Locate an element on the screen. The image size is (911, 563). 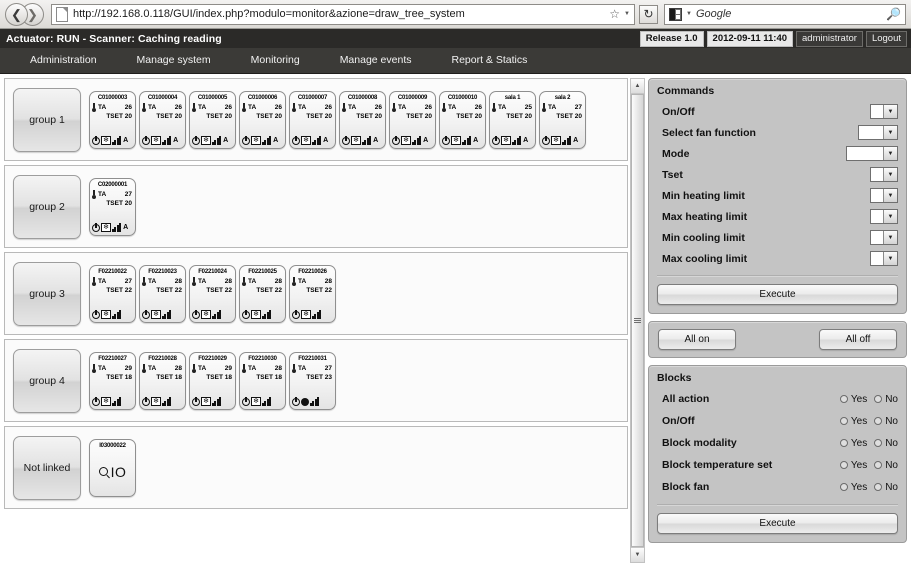
device-card: C01000009 TA 26 TSET 20 ❄ A is located at coordinates (412, 119).